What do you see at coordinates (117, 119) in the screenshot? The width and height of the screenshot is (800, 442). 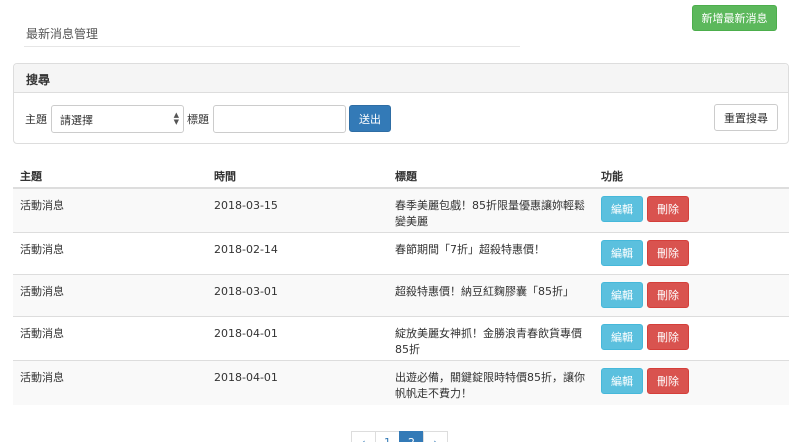 I see `topic-select: 請選擇 ▲ ▼` at bounding box center [117, 119].